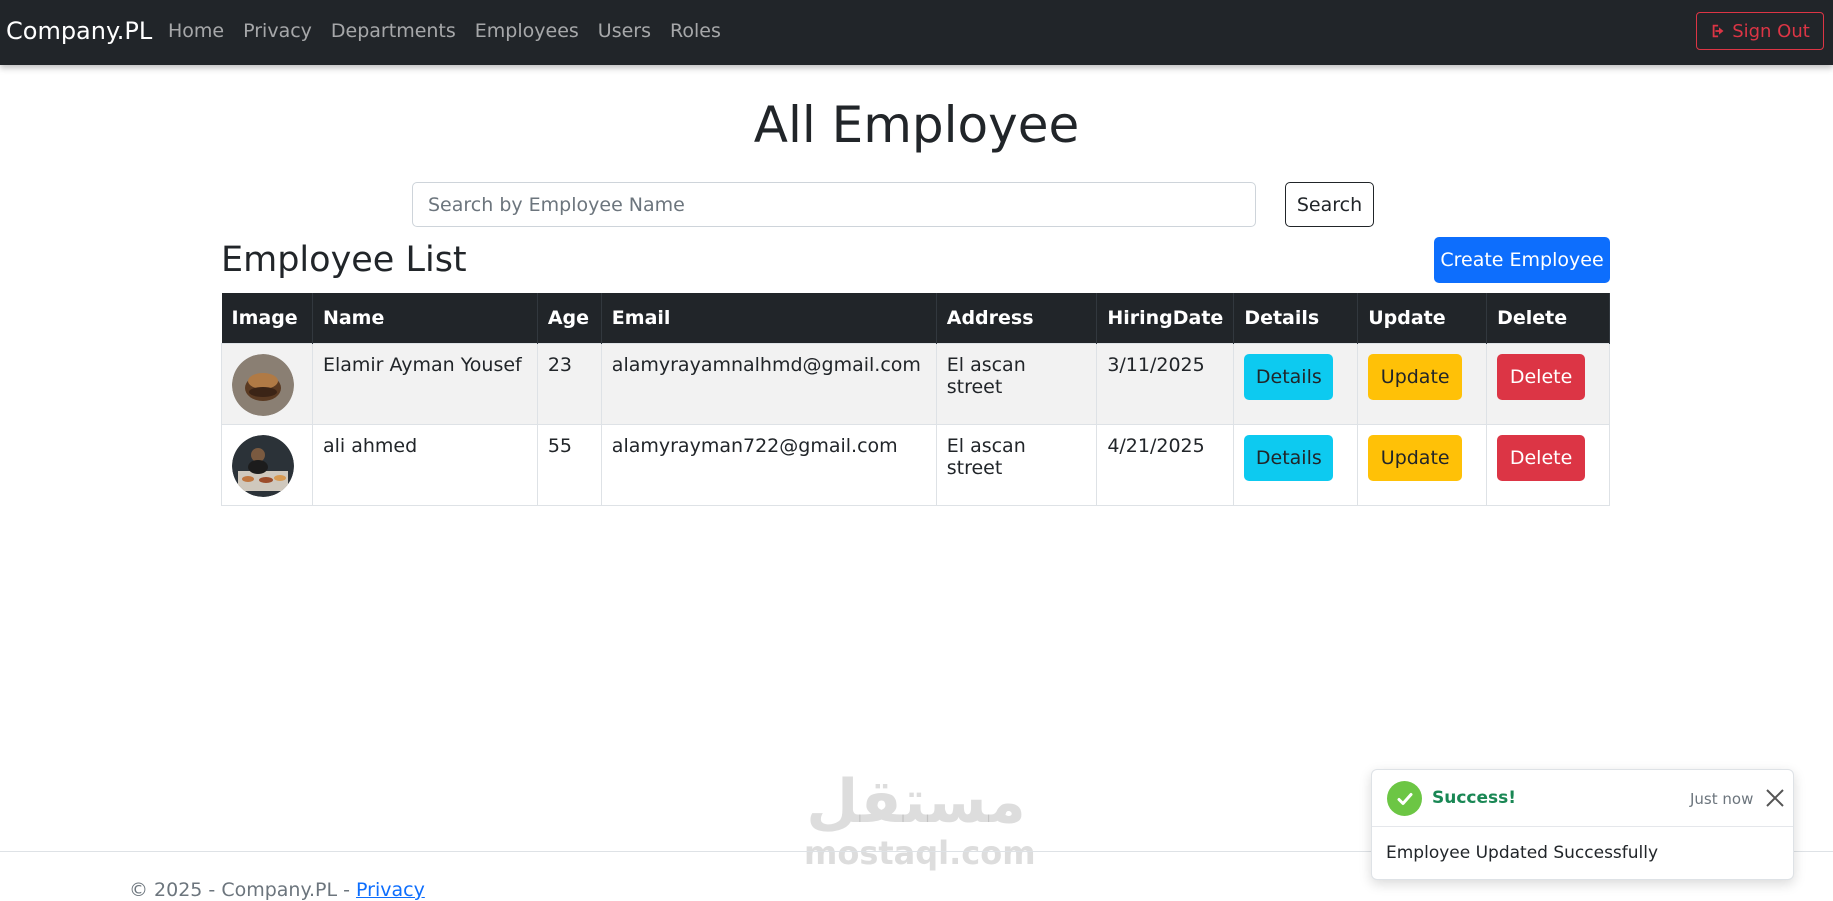 This screenshot has width=1833, height=901. I want to click on header-details: Details, so click(1296, 318).